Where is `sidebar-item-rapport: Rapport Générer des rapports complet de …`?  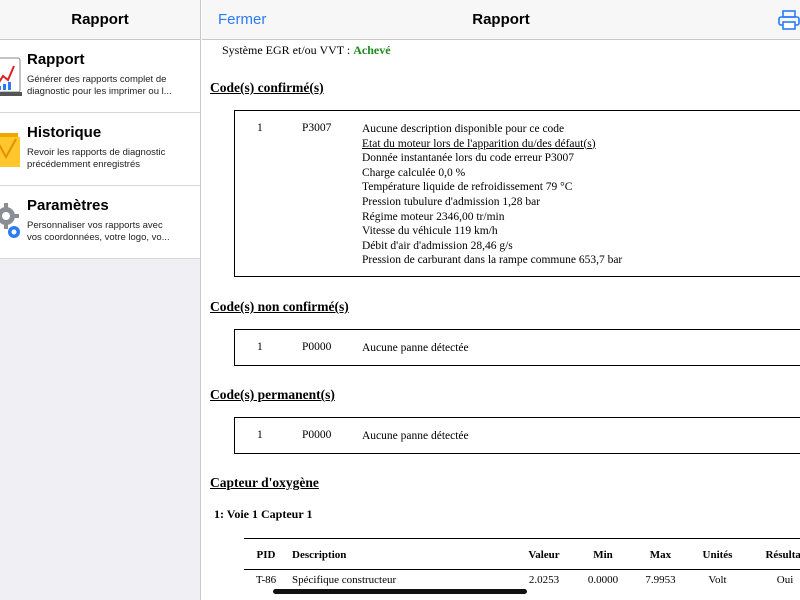 sidebar-item-rapport: Rapport Générer des rapports complet de … is located at coordinates (100, 76).